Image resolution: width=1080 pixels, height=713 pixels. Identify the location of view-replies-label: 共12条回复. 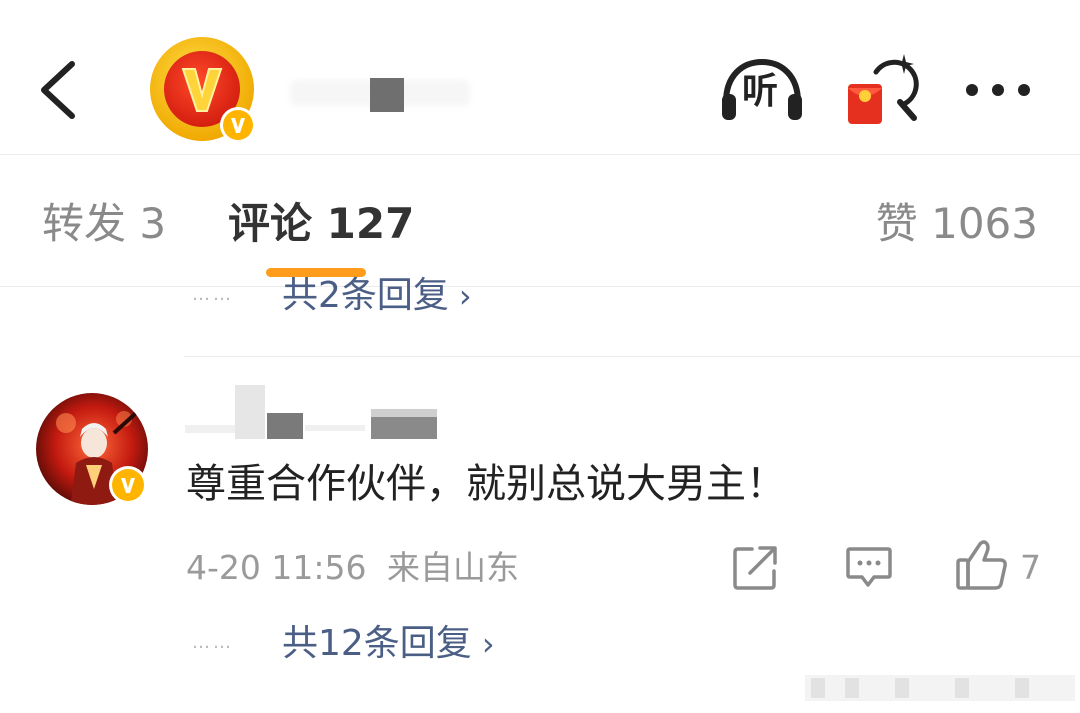
(377, 643).